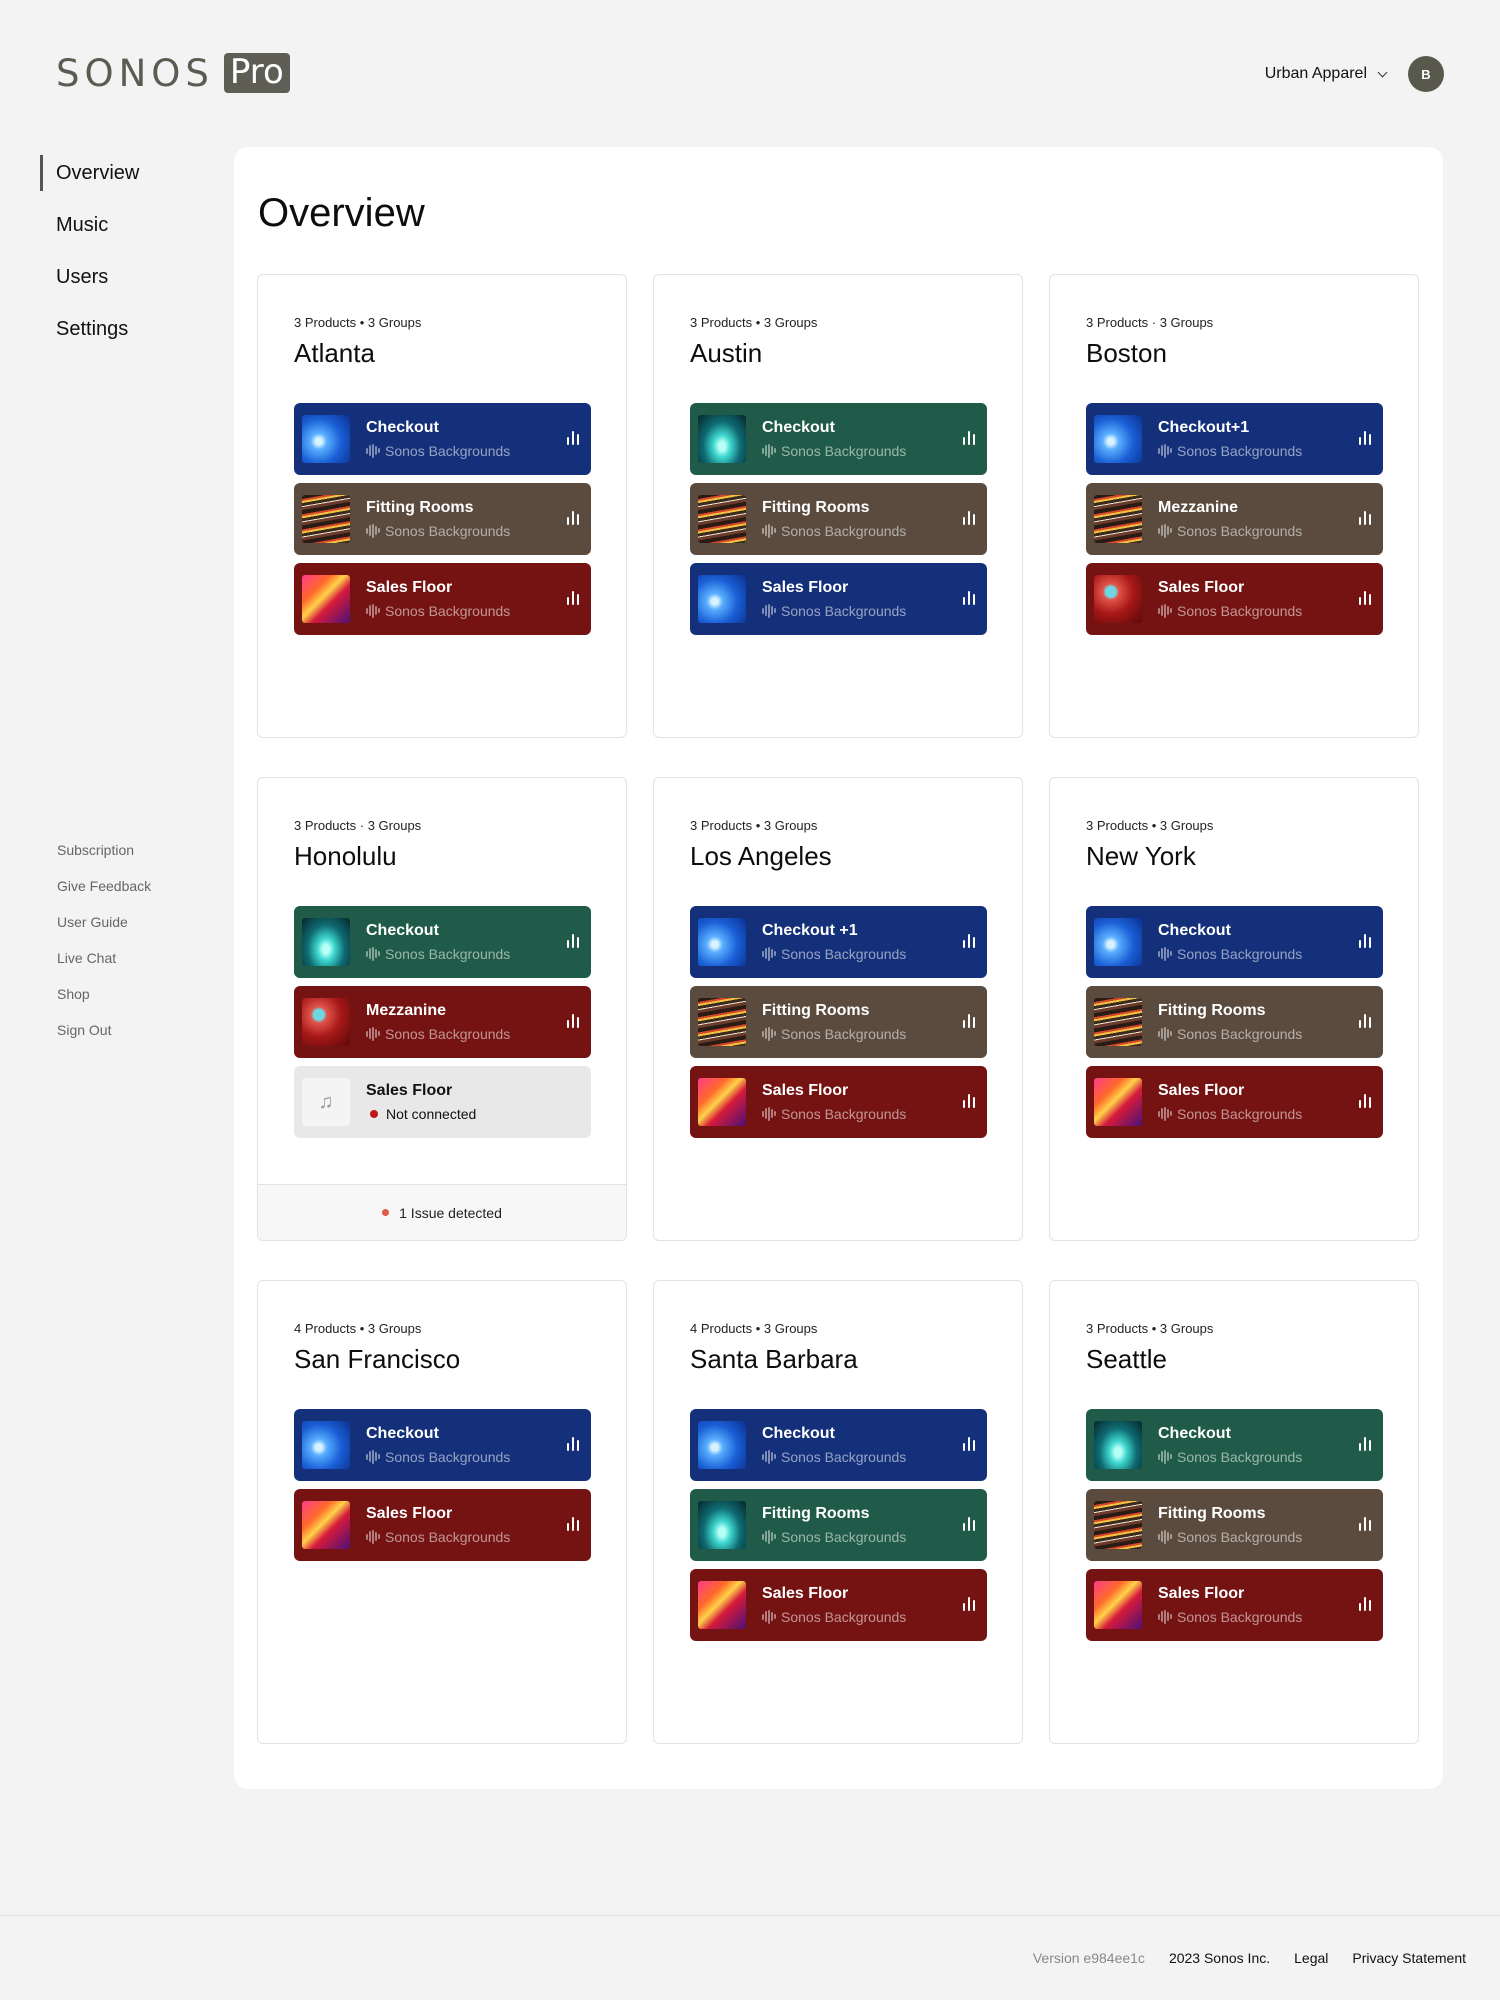  What do you see at coordinates (1409, 1958) in the screenshot?
I see `privacy-link: Privacy Statement` at bounding box center [1409, 1958].